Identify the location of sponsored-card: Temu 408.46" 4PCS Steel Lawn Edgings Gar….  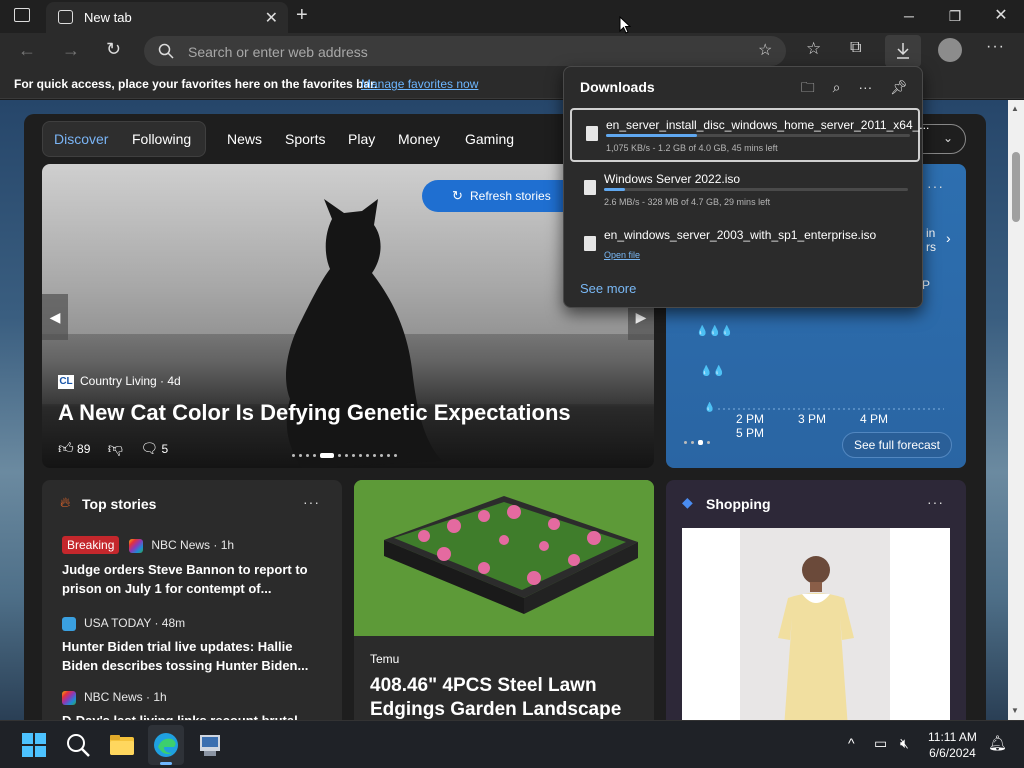
(504, 600).